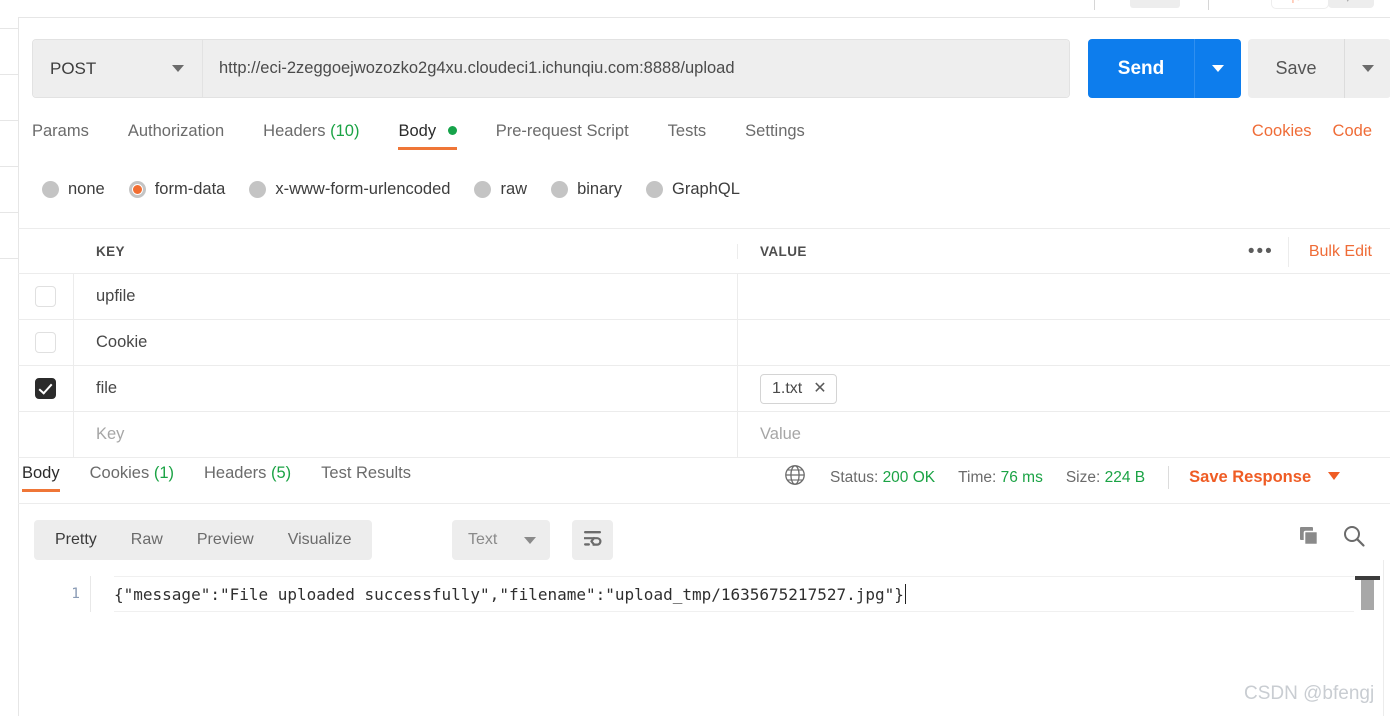 The height and width of the screenshot is (716, 1390). What do you see at coordinates (45, 388) in the screenshot?
I see `row-checkbox-checked` at bounding box center [45, 388].